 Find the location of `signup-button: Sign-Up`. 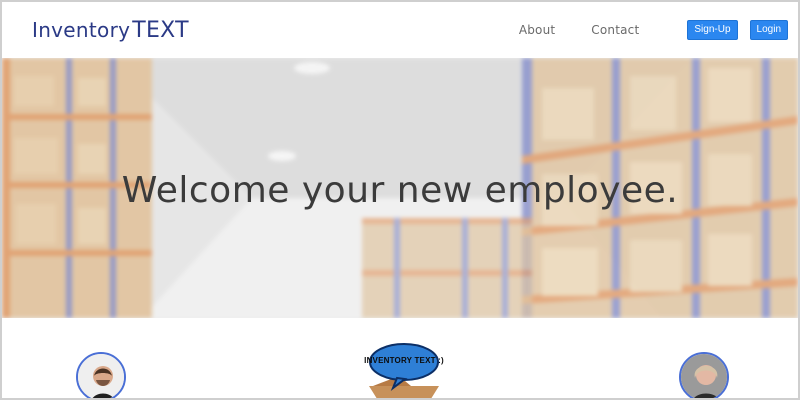

signup-button: Sign-Up is located at coordinates (712, 30).